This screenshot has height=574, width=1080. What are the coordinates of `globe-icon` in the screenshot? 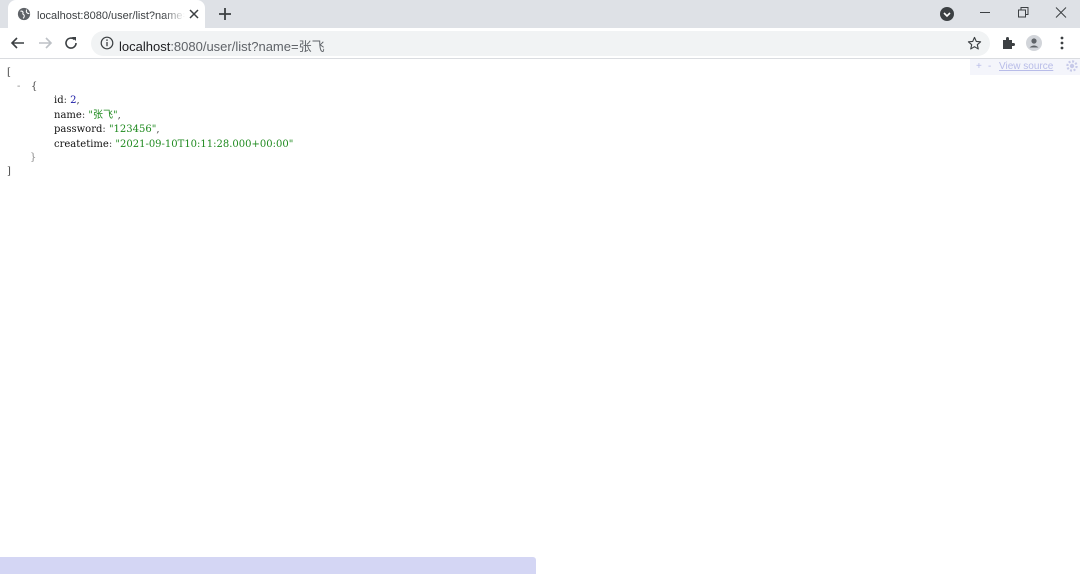 It's located at (24, 14).